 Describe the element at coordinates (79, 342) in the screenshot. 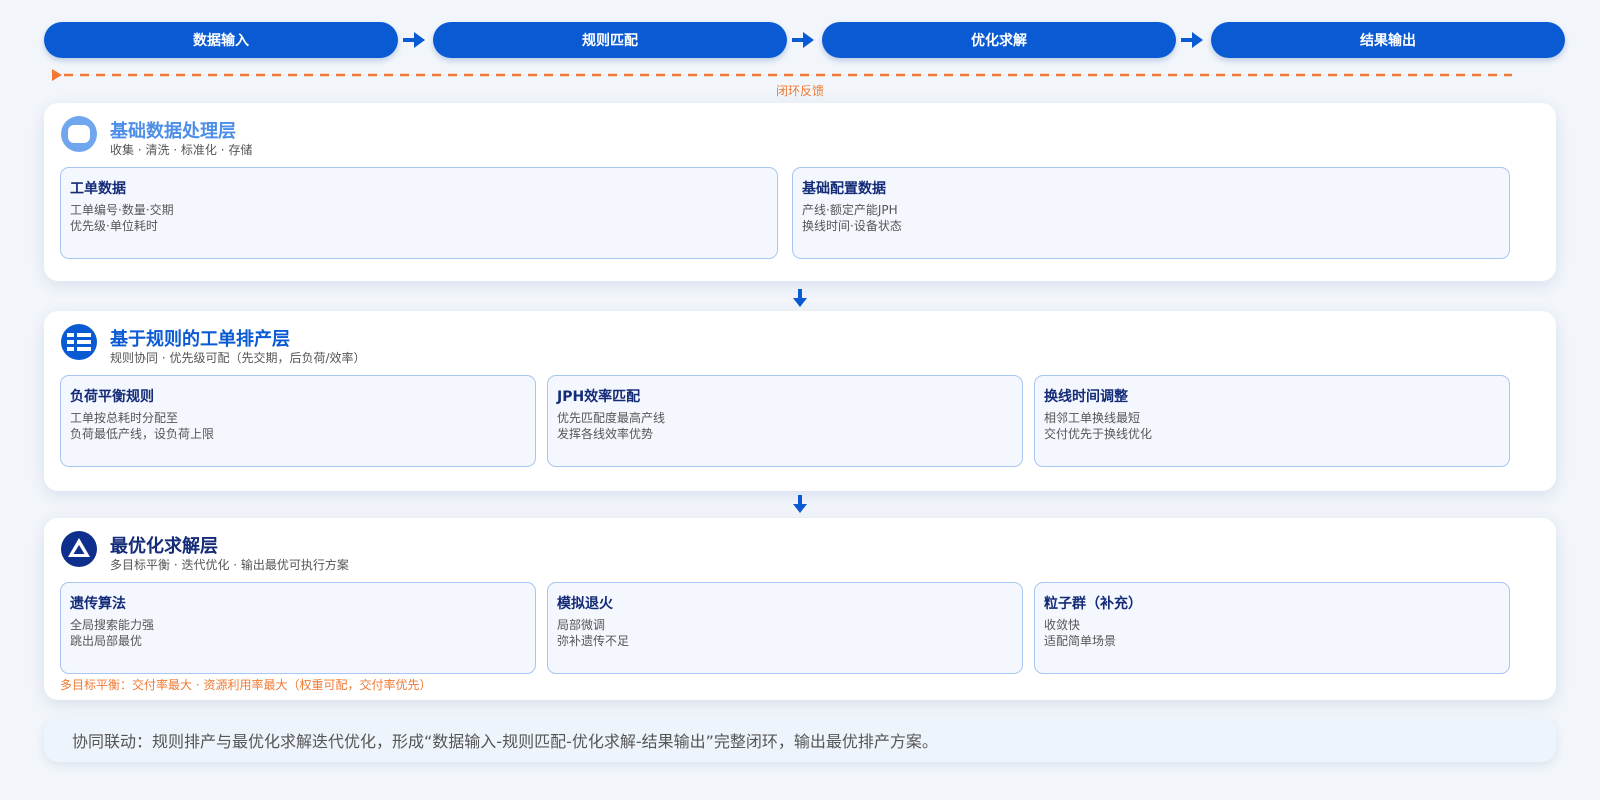

I see `rules-list-icon` at that location.